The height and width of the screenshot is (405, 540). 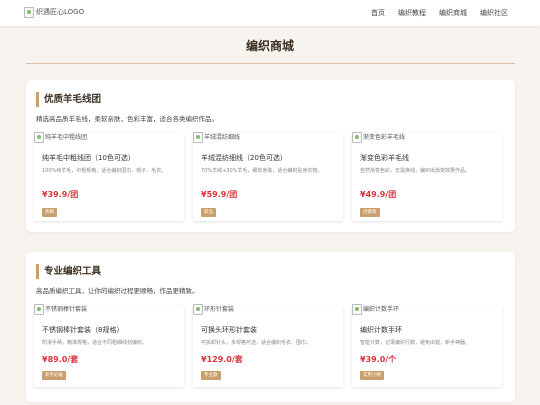 I want to click on product-image-alt: 环形针套装, so click(x=219, y=309).